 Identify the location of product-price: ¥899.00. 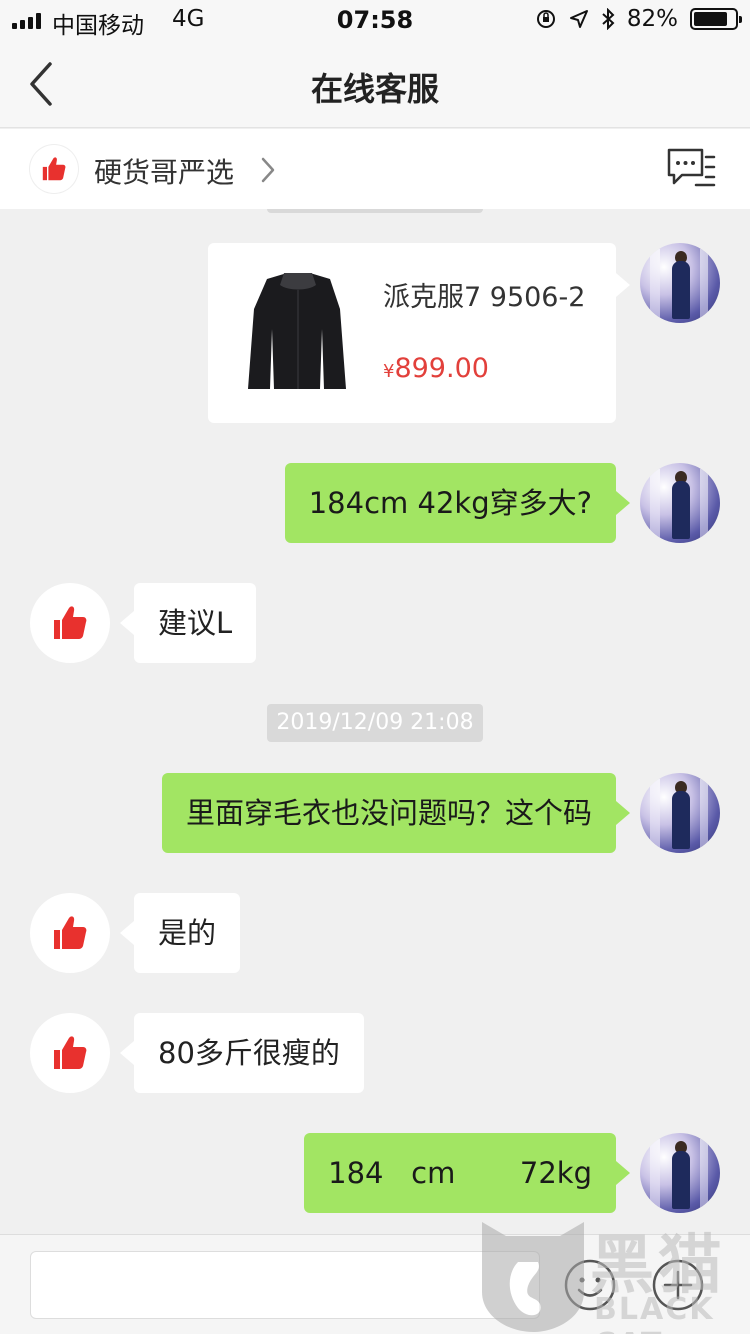
(436, 368).